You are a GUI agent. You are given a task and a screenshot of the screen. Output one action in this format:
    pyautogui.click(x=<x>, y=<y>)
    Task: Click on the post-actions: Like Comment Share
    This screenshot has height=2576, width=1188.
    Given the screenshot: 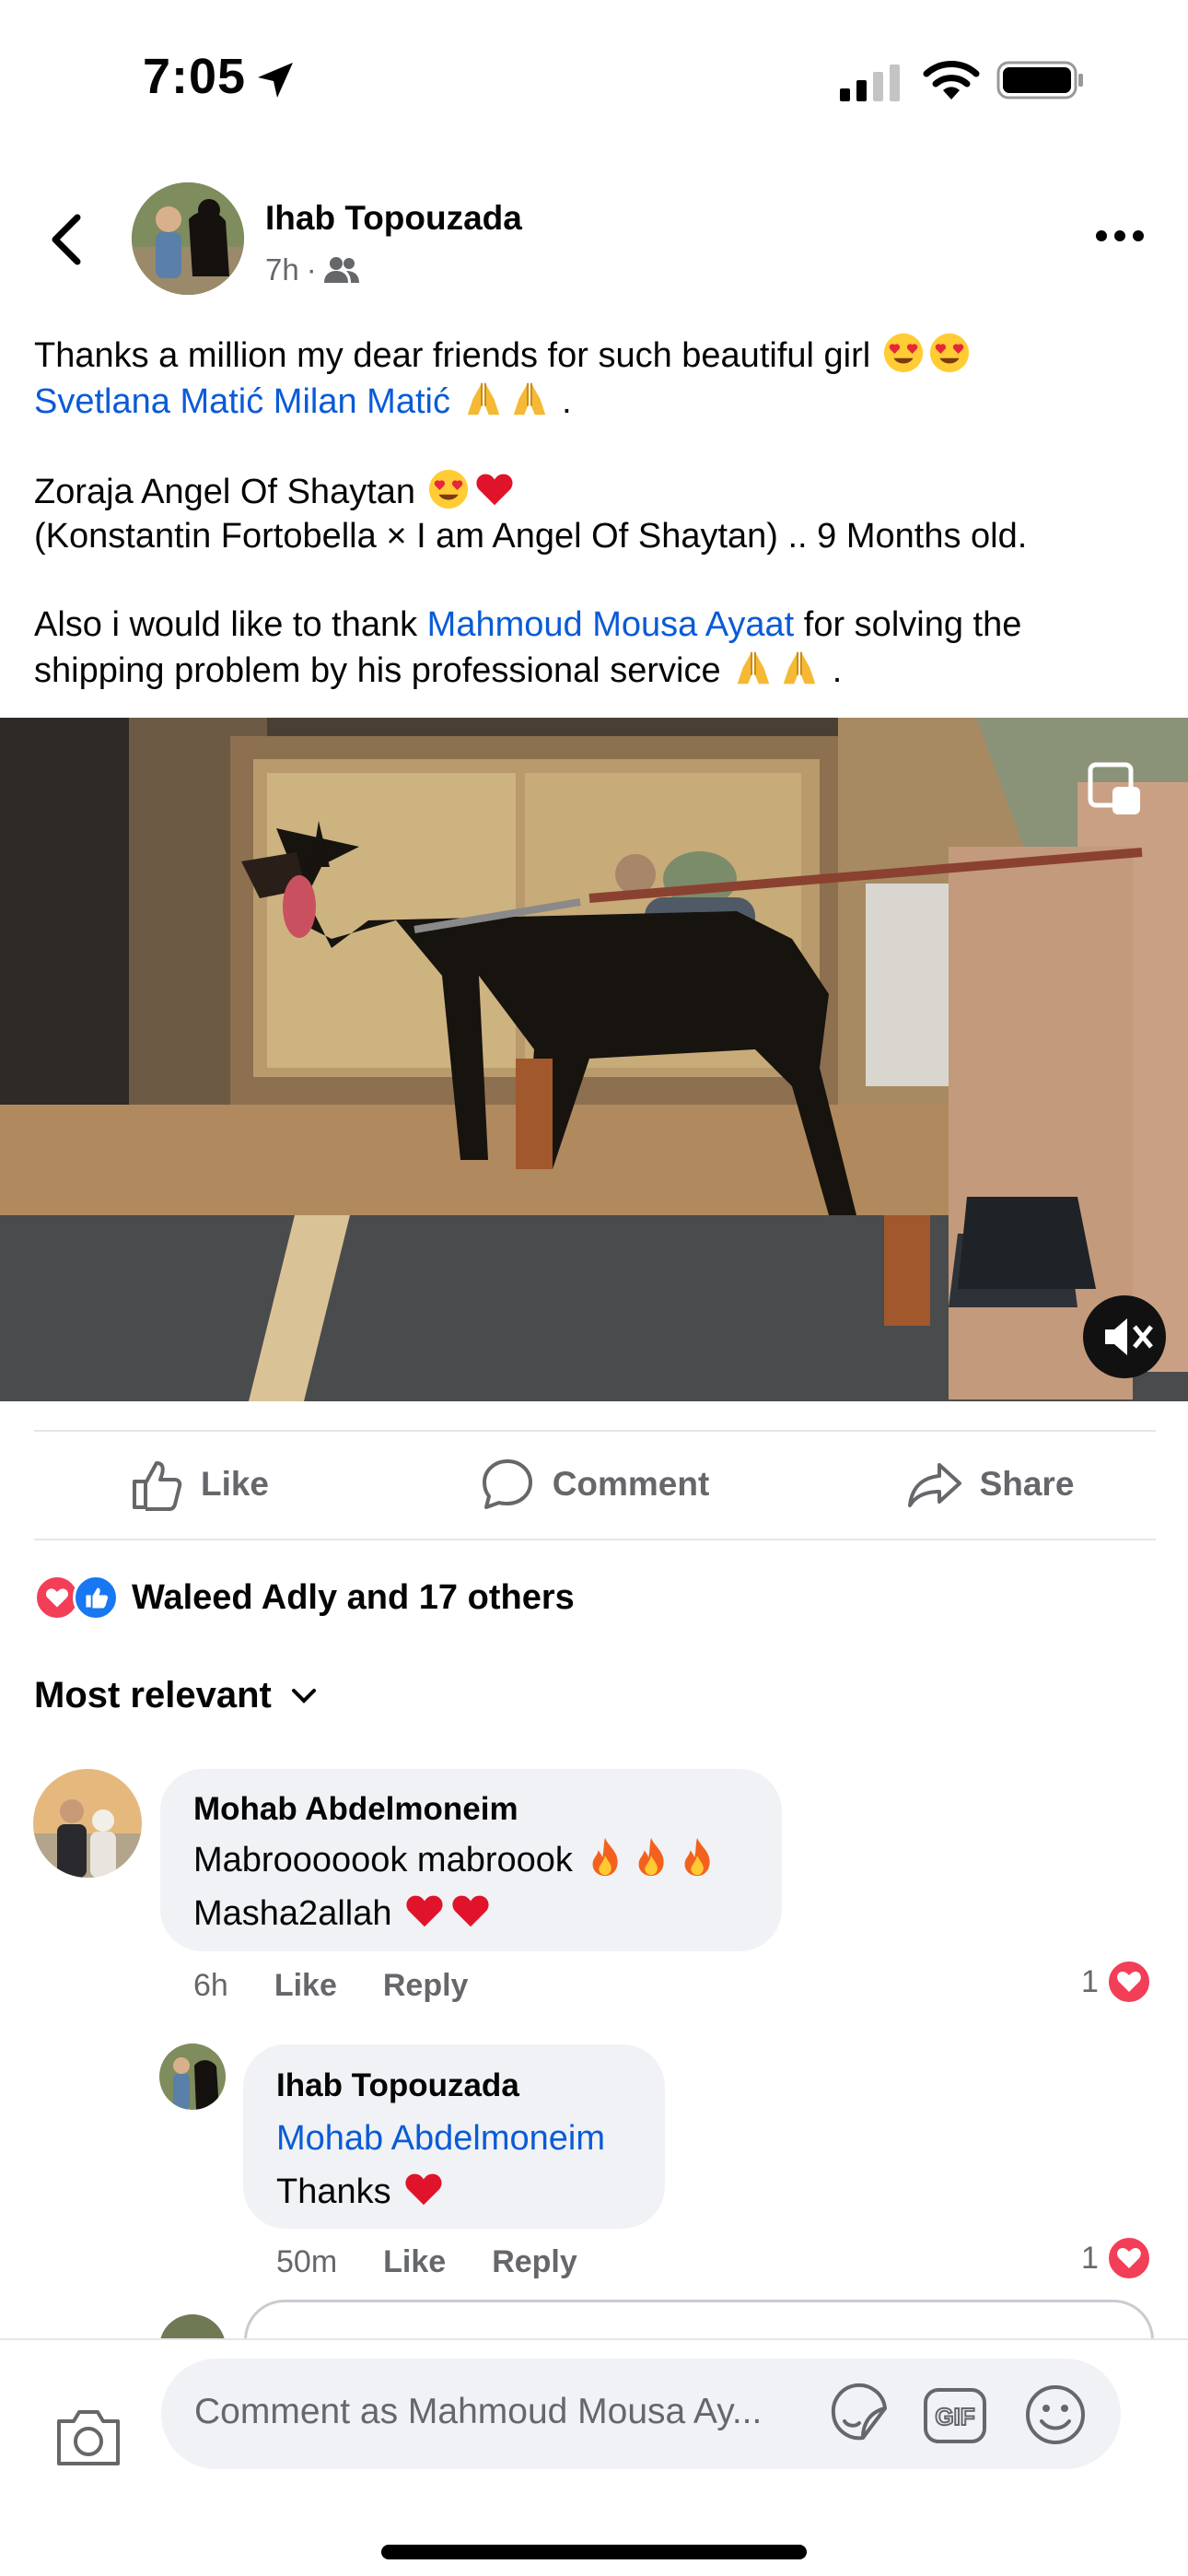 What is the action you would take?
    pyautogui.click(x=594, y=1484)
    